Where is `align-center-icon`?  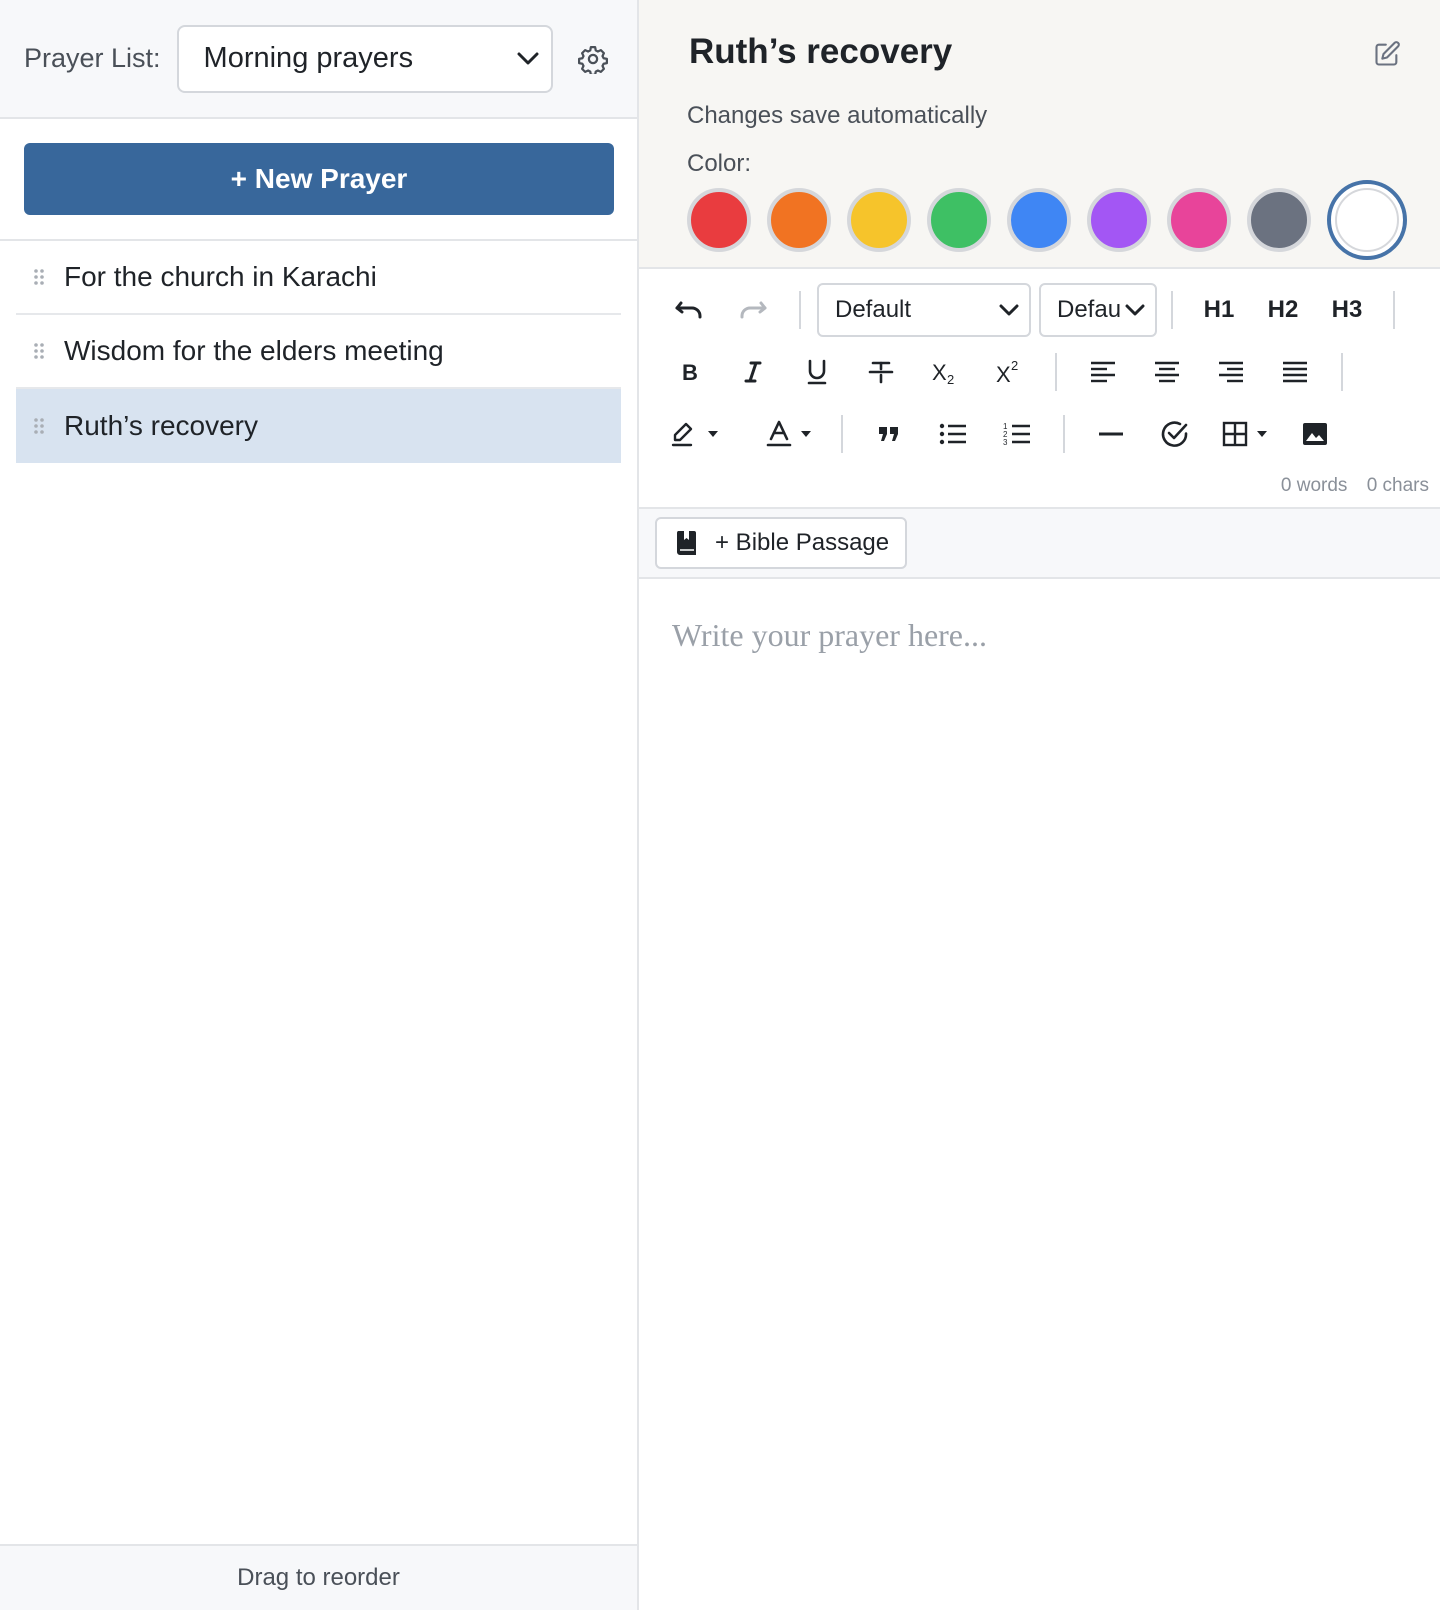
align-center-icon is located at coordinates (1167, 372).